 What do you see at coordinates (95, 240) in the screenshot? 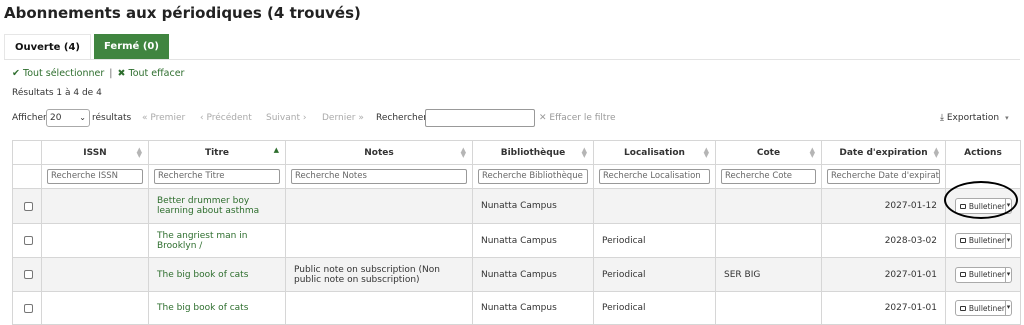
I see `issn-cell` at bounding box center [95, 240].